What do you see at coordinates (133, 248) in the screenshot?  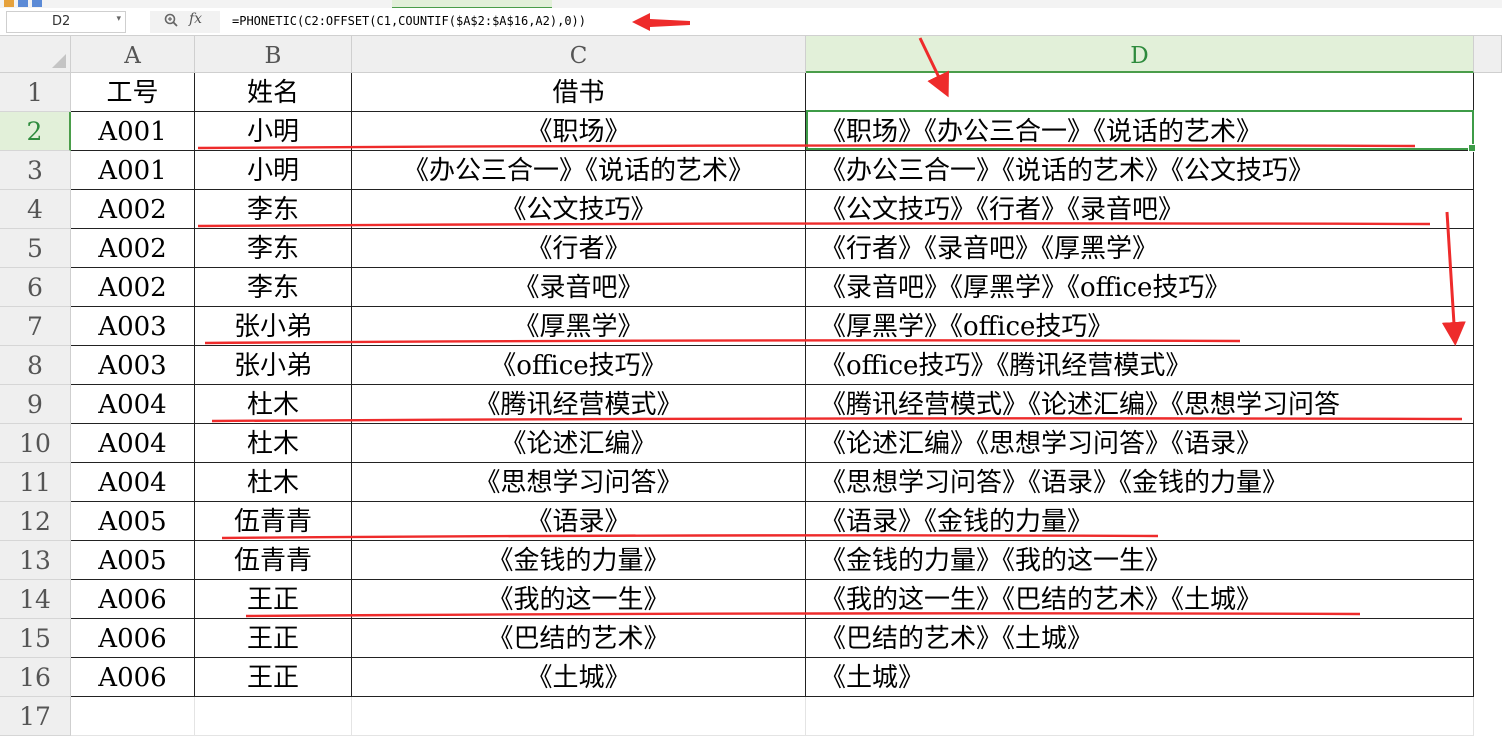 I see `cell-a5: A002` at bounding box center [133, 248].